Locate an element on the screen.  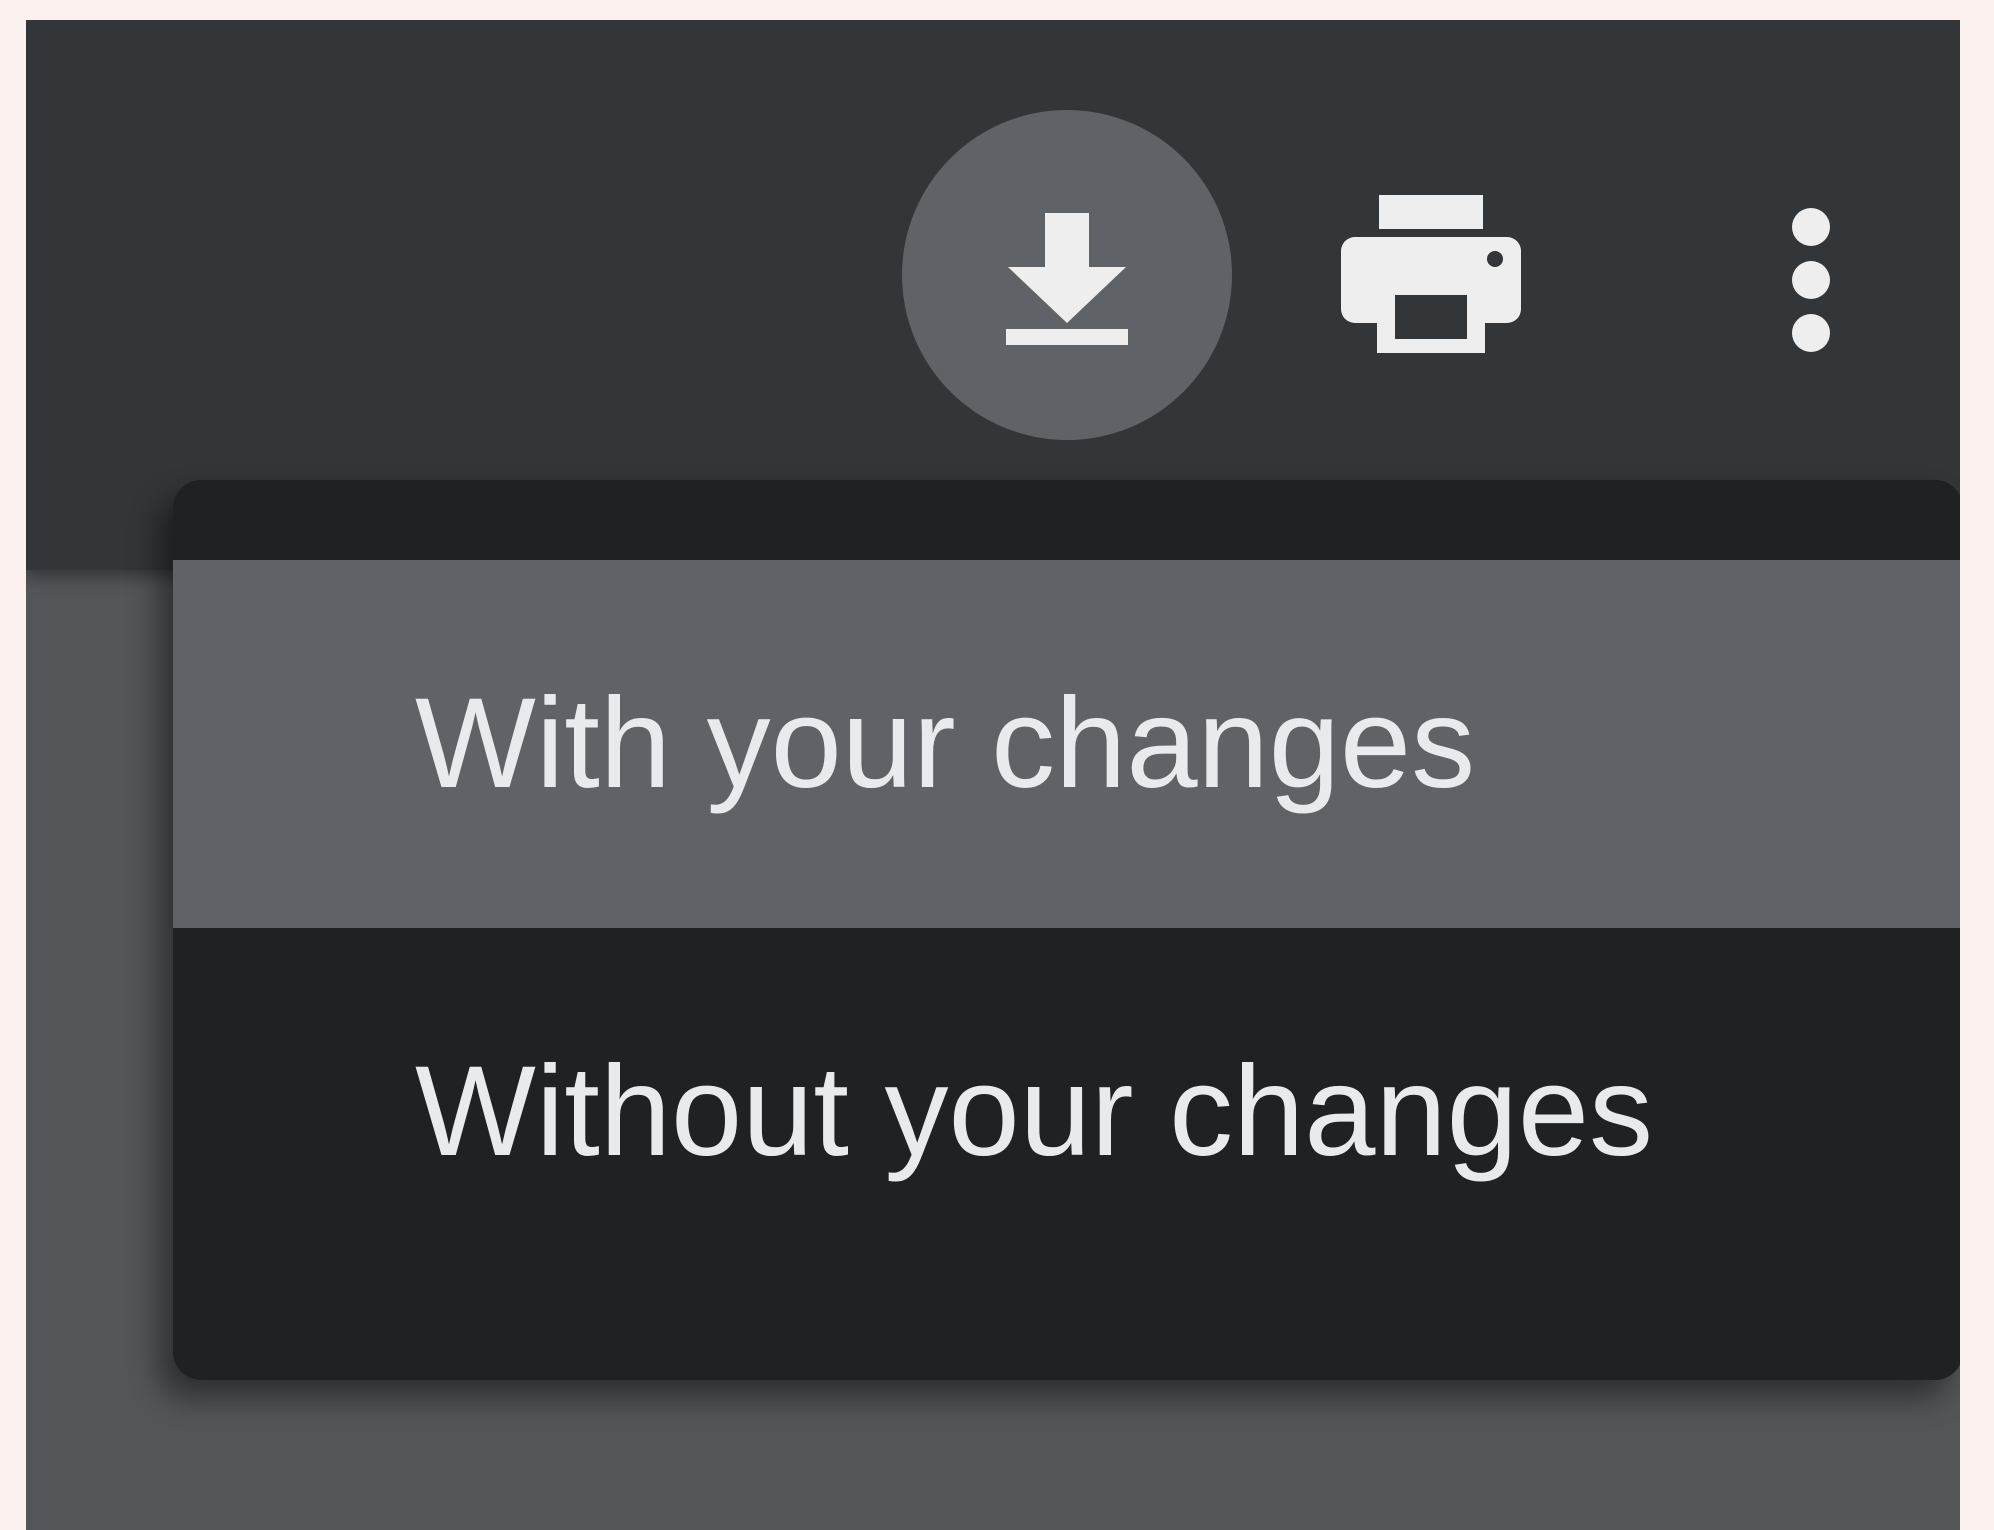
more-vert-icon is located at coordinates (1811, 280).